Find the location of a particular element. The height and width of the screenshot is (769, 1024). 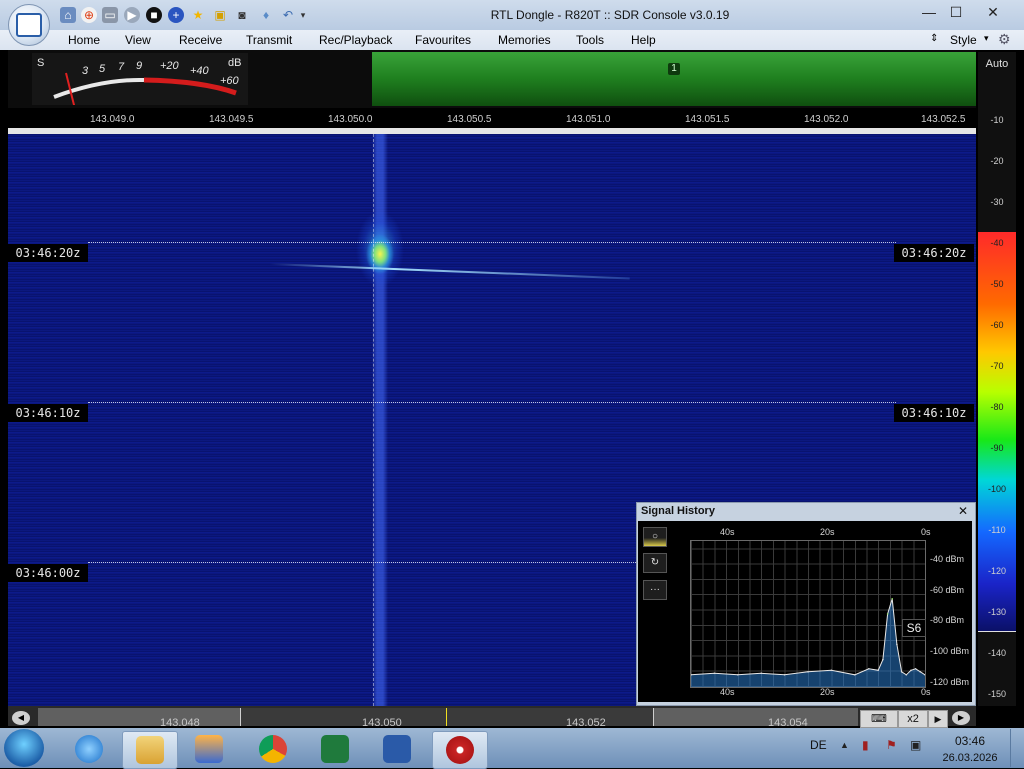

tuning-line is located at coordinates (373, 420).